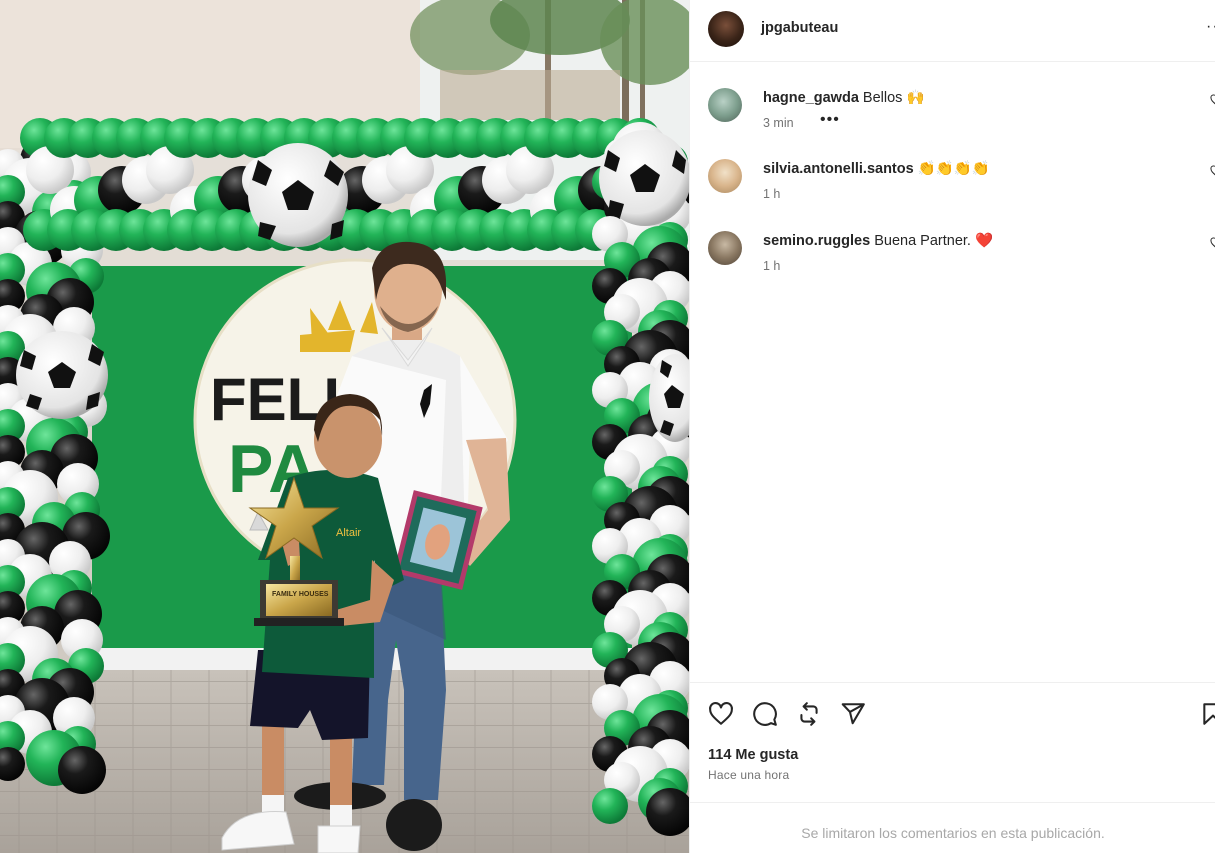 The height and width of the screenshot is (853, 1215). What do you see at coordinates (811, 98) in the screenshot?
I see `comment-username: hagne_gawda` at bounding box center [811, 98].